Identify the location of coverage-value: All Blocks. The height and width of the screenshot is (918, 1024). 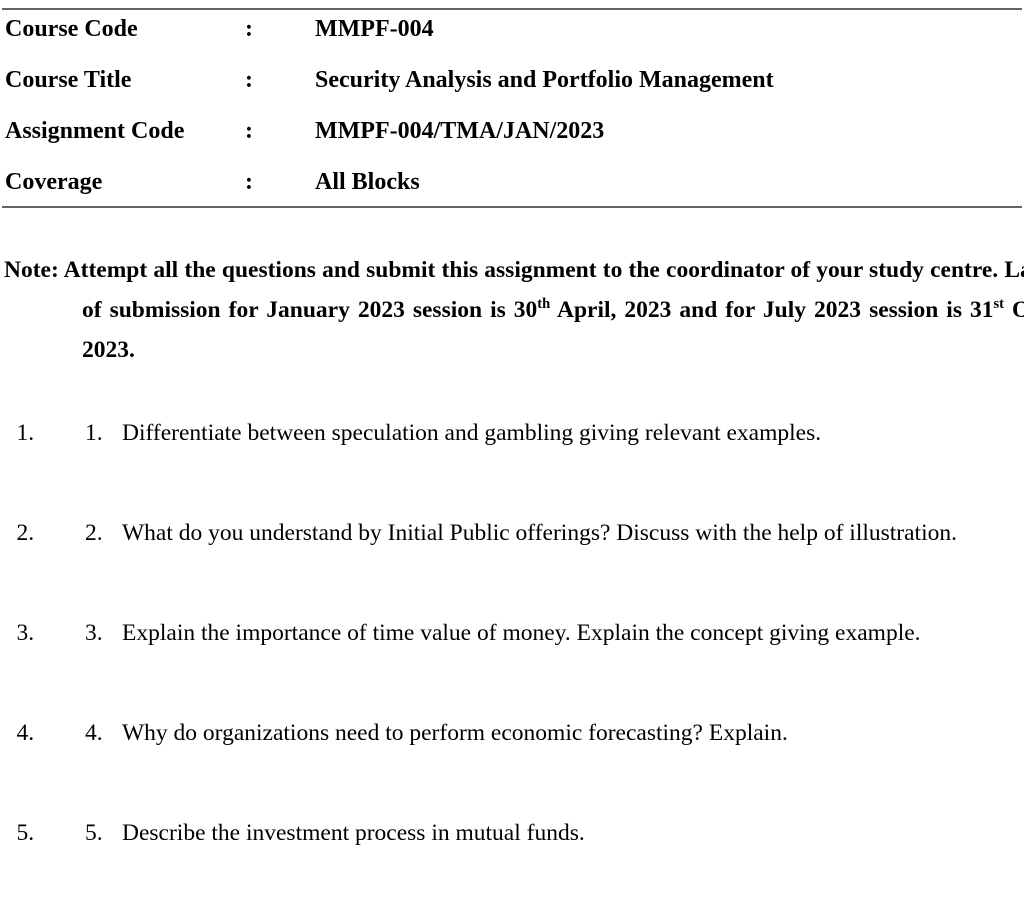
(367, 182).